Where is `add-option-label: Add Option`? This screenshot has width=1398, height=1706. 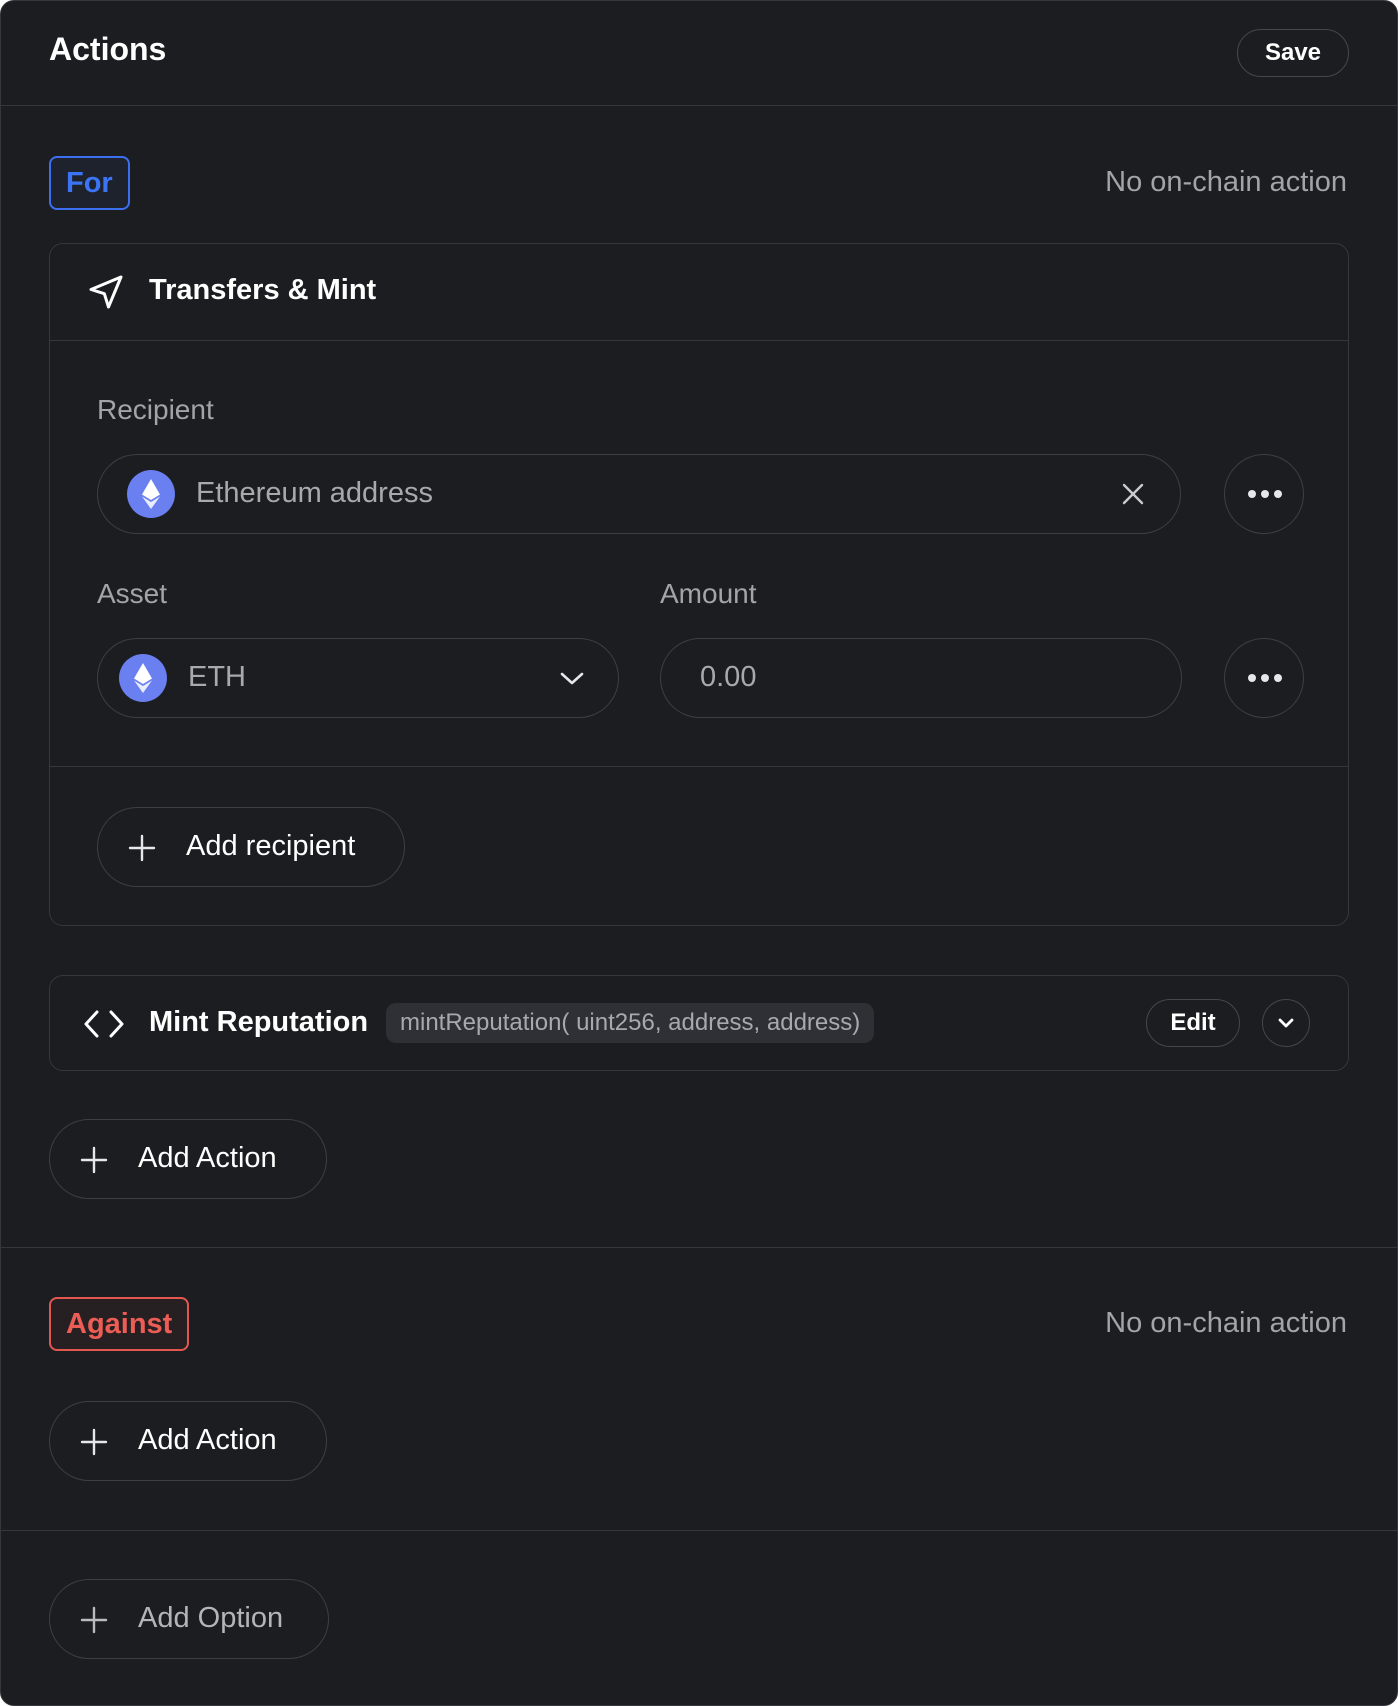 add-option-label: Add Option is located at coordinates (211, 1618).